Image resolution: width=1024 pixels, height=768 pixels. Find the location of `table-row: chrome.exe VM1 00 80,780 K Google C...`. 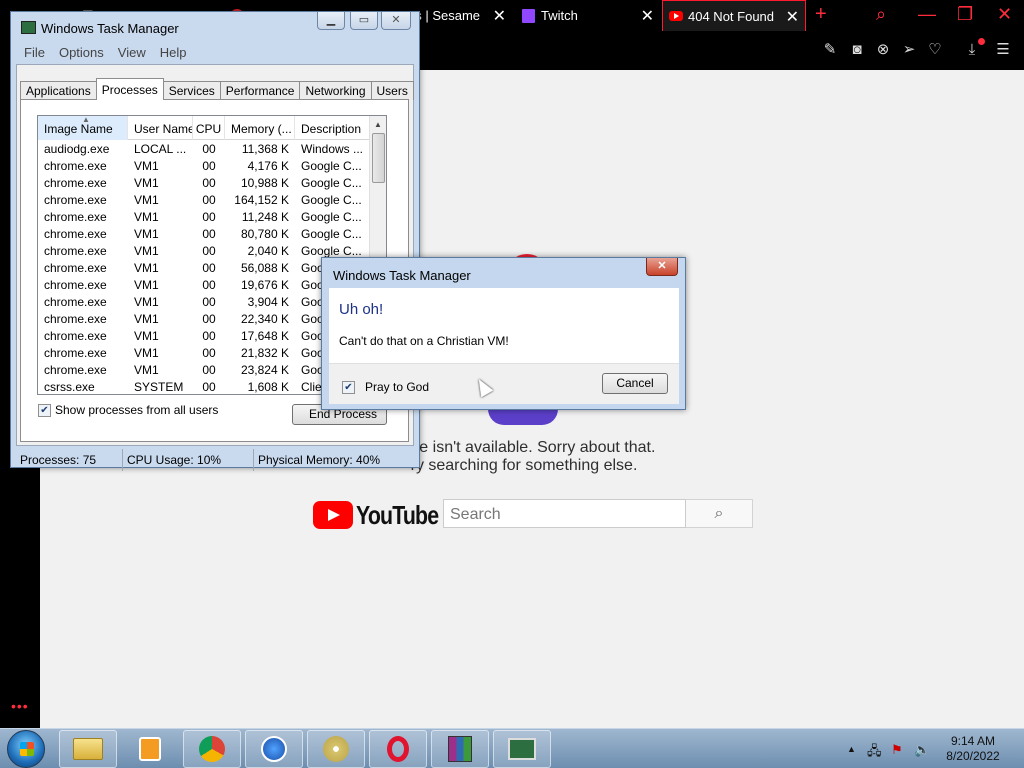

table-row: chrome.exe VM1 00 80,780 K Google C... is located at coordinates (204, 234).